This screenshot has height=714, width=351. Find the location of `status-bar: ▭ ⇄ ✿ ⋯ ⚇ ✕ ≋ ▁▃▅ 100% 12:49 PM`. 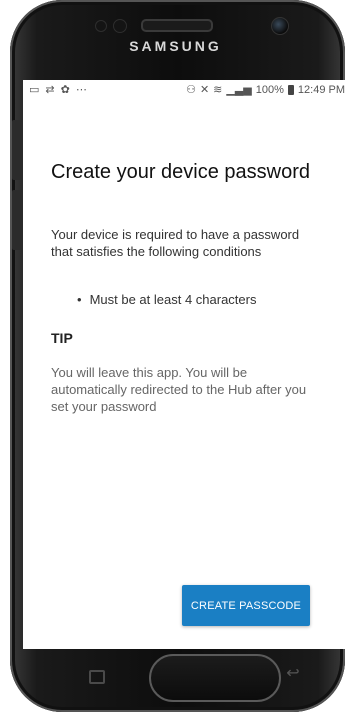

status-bar: ▭ ⇄ ✿ ⋯ ⚇ ✕ ≋ ▁▃▅ 100% 12:49 PM is located at coordinates (185, 90).